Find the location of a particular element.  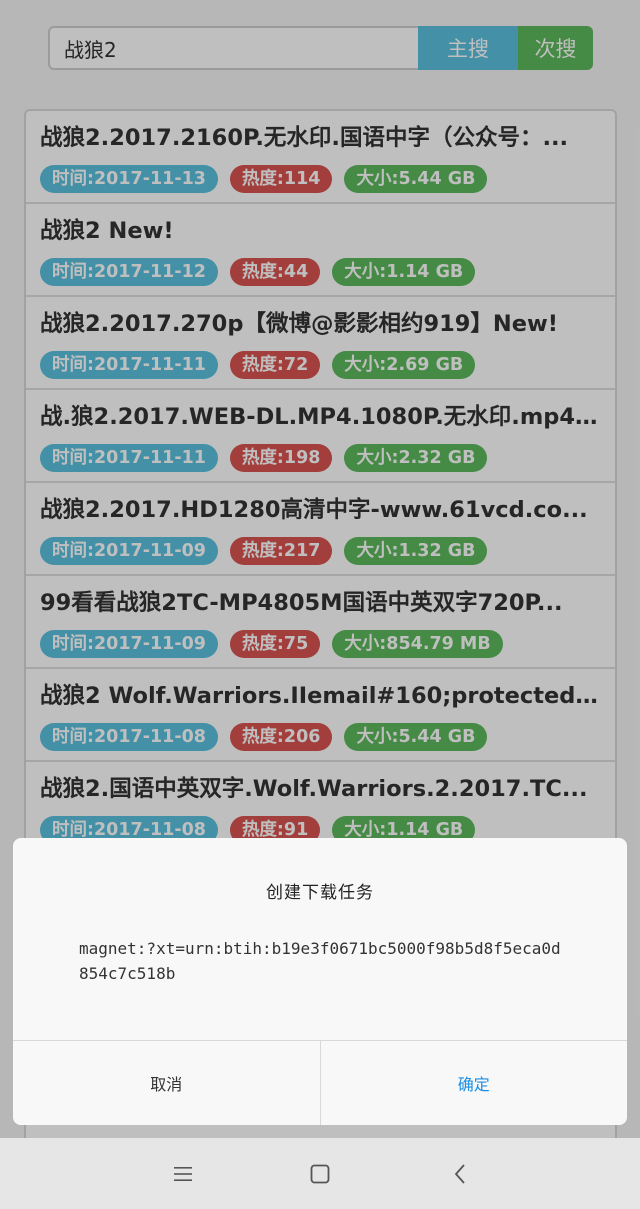

dialog-buttons: 取消 确定 is located at coordinates (320, 1082).